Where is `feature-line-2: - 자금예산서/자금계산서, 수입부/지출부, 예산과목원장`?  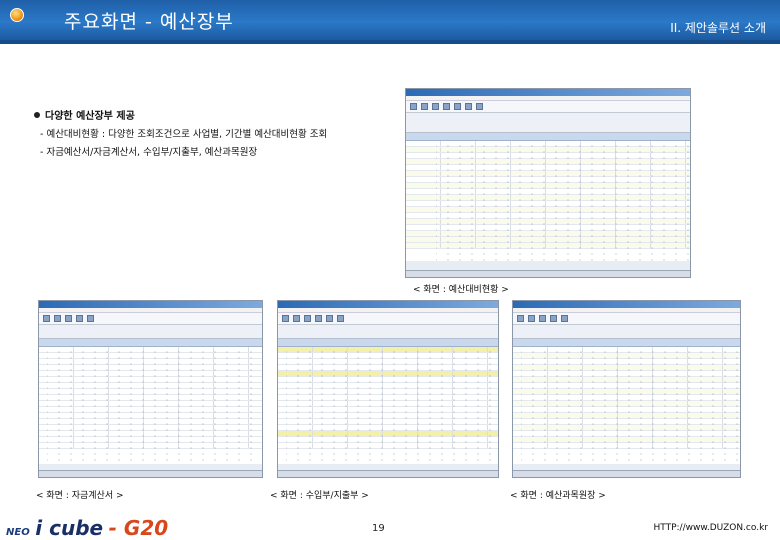
feature-line-2: - 자금예산서/자금계산서, 수입부/지출부, 예산과목원장 is located at coordinates (149, 152).